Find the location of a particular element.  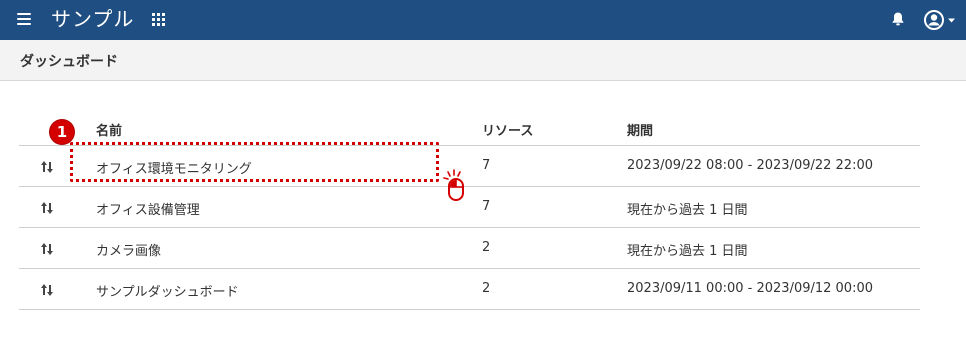

bell-icon is located at coordinates (898, 19).